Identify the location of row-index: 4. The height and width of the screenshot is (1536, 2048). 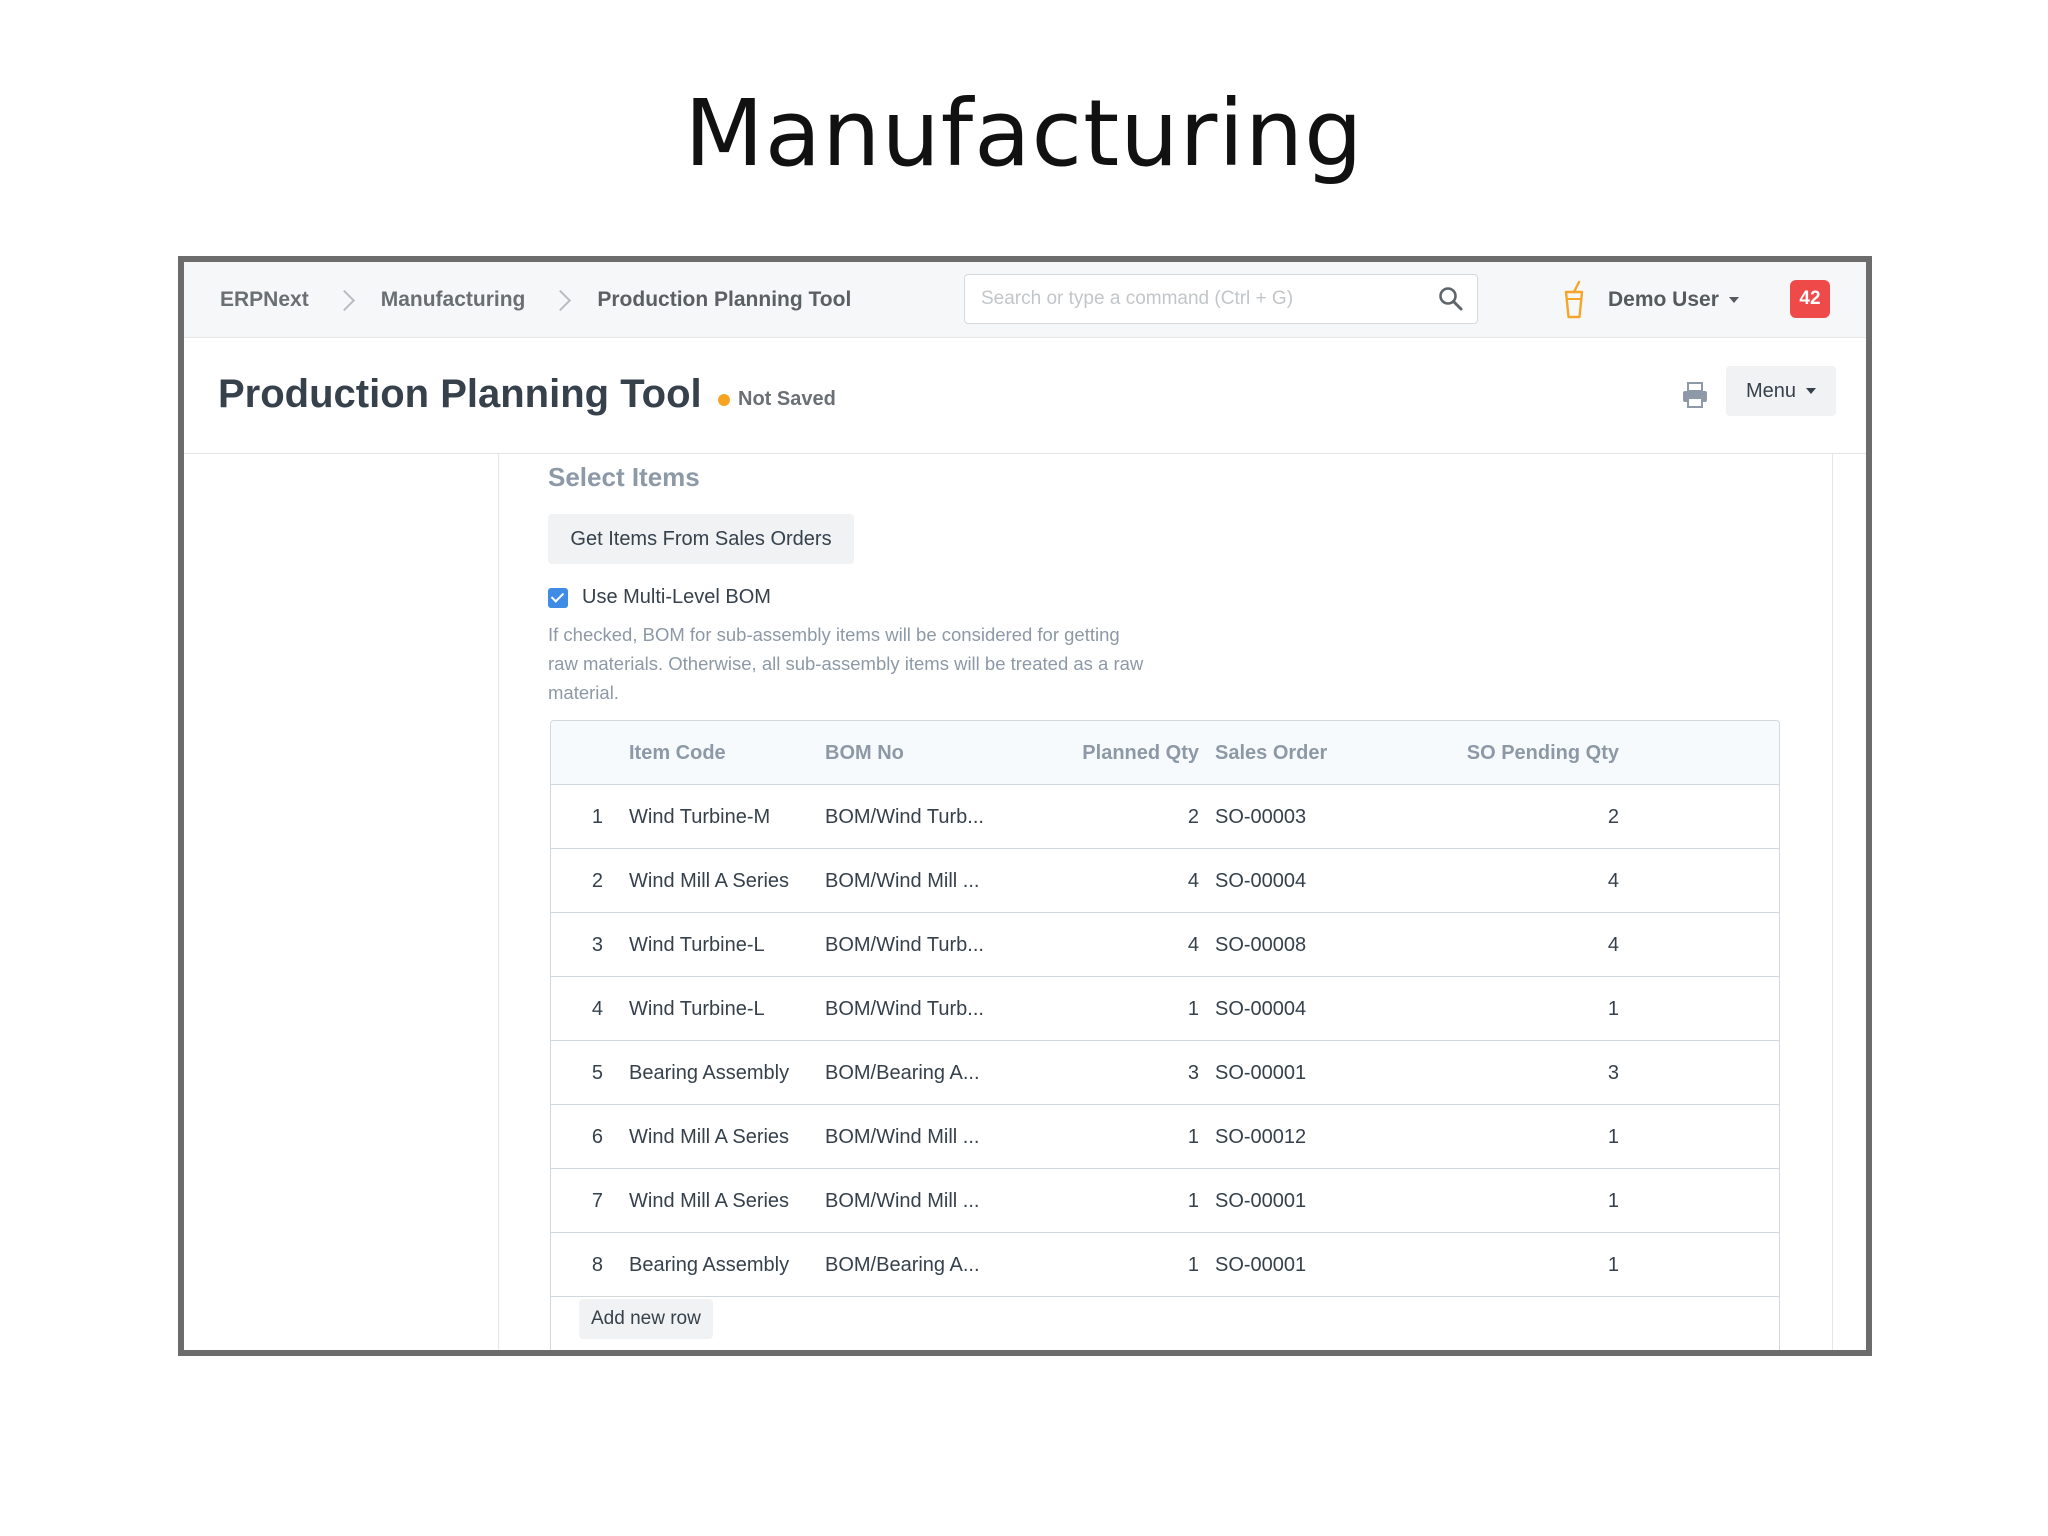
(597, 1009).